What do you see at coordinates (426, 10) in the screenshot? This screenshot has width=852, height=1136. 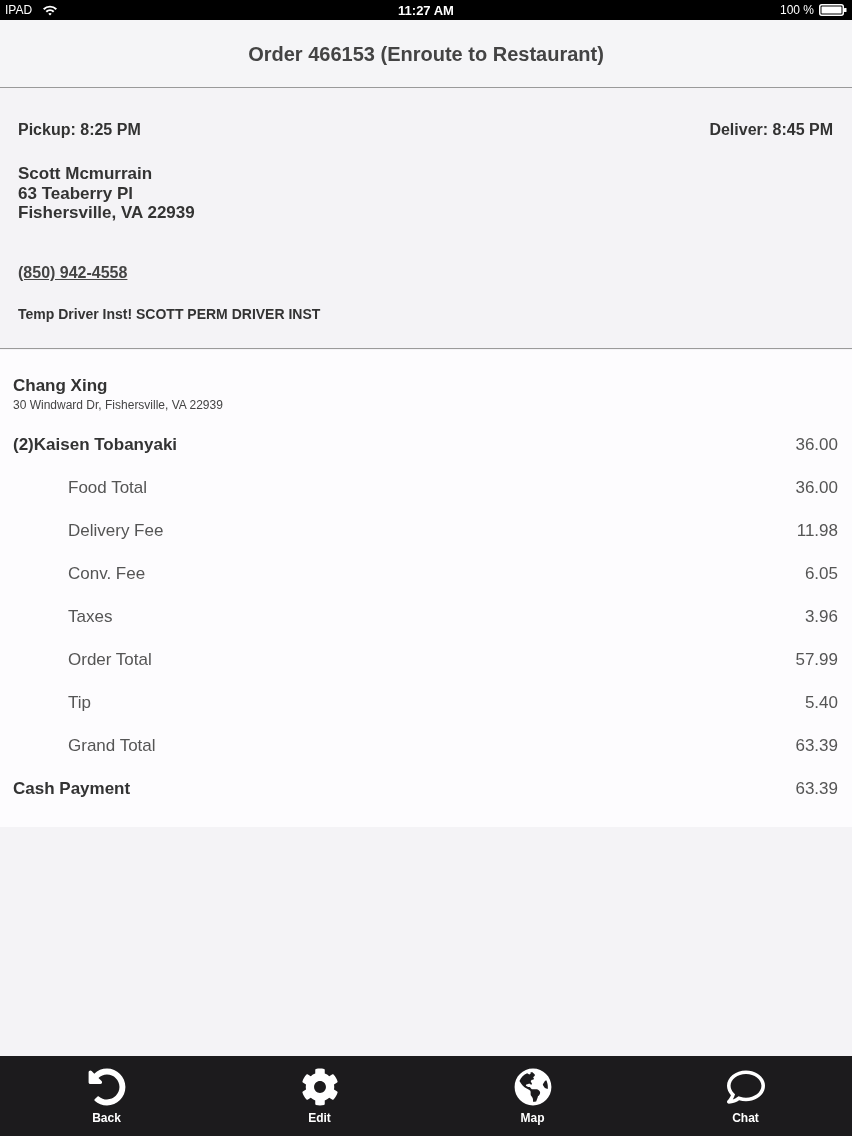 I see `status-time: 11:27 AM` at bounding box center [426, 10].